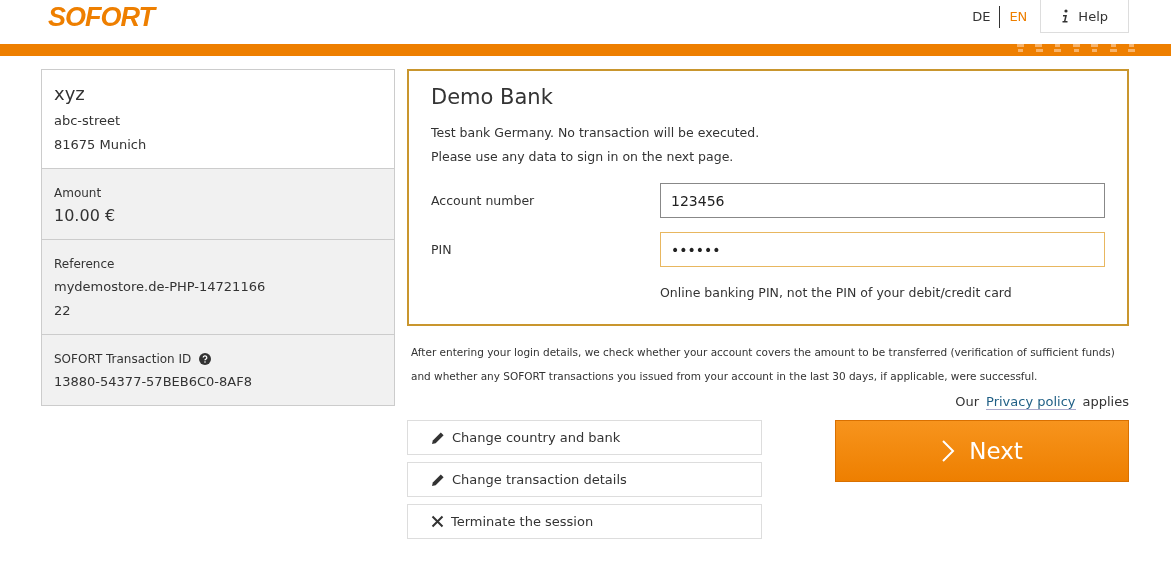  What do you see at coordinates (84, 264) in the screenshot?
I see `section-label: Reference` at bounding box center [84, 264].